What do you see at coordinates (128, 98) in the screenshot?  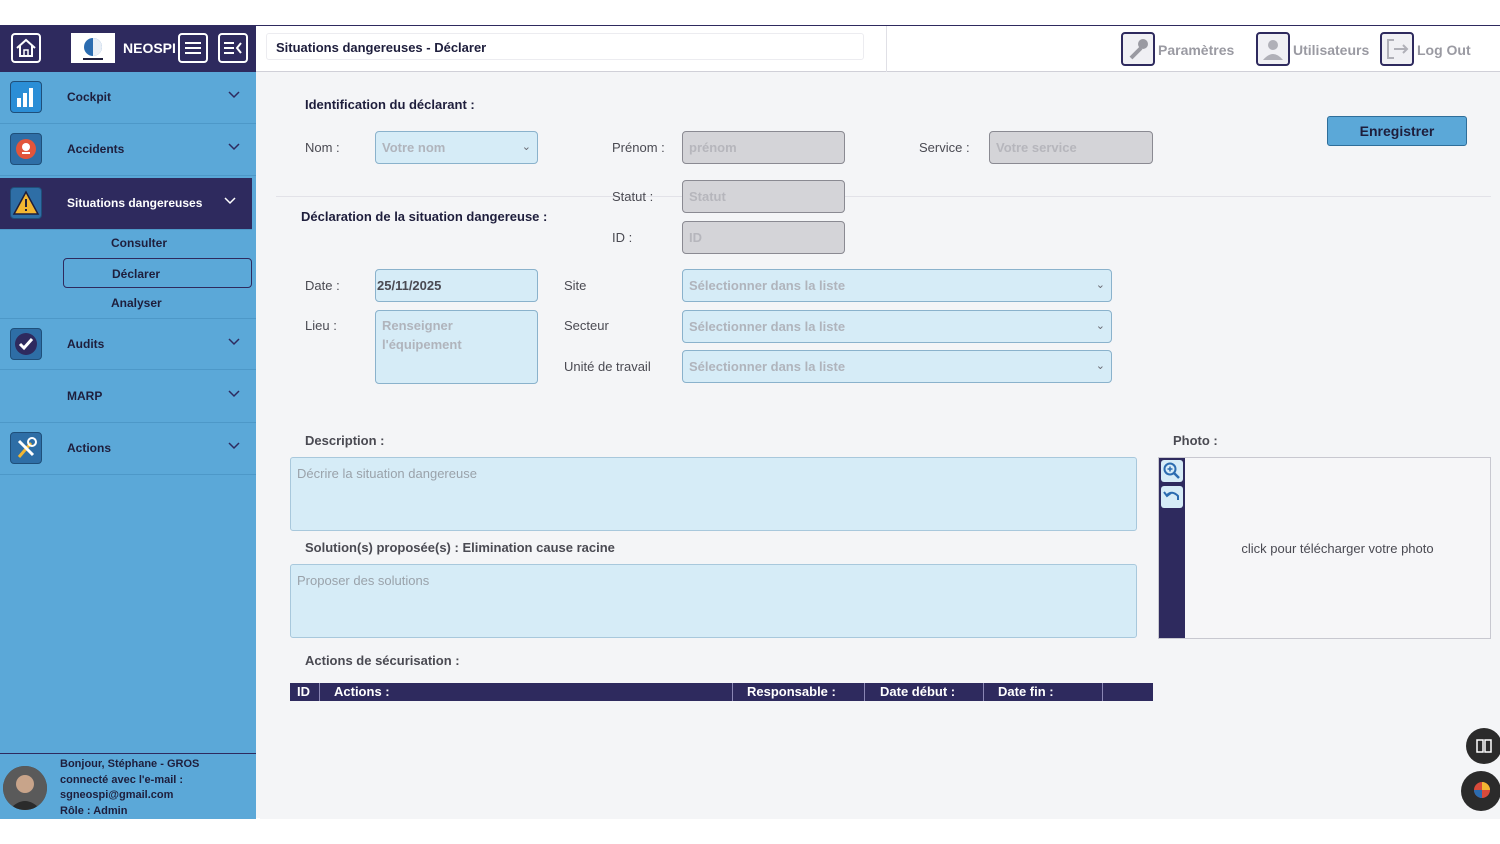 I see `sidebar-item-cockpit: Cockpit` at bounding box center [128, 98].